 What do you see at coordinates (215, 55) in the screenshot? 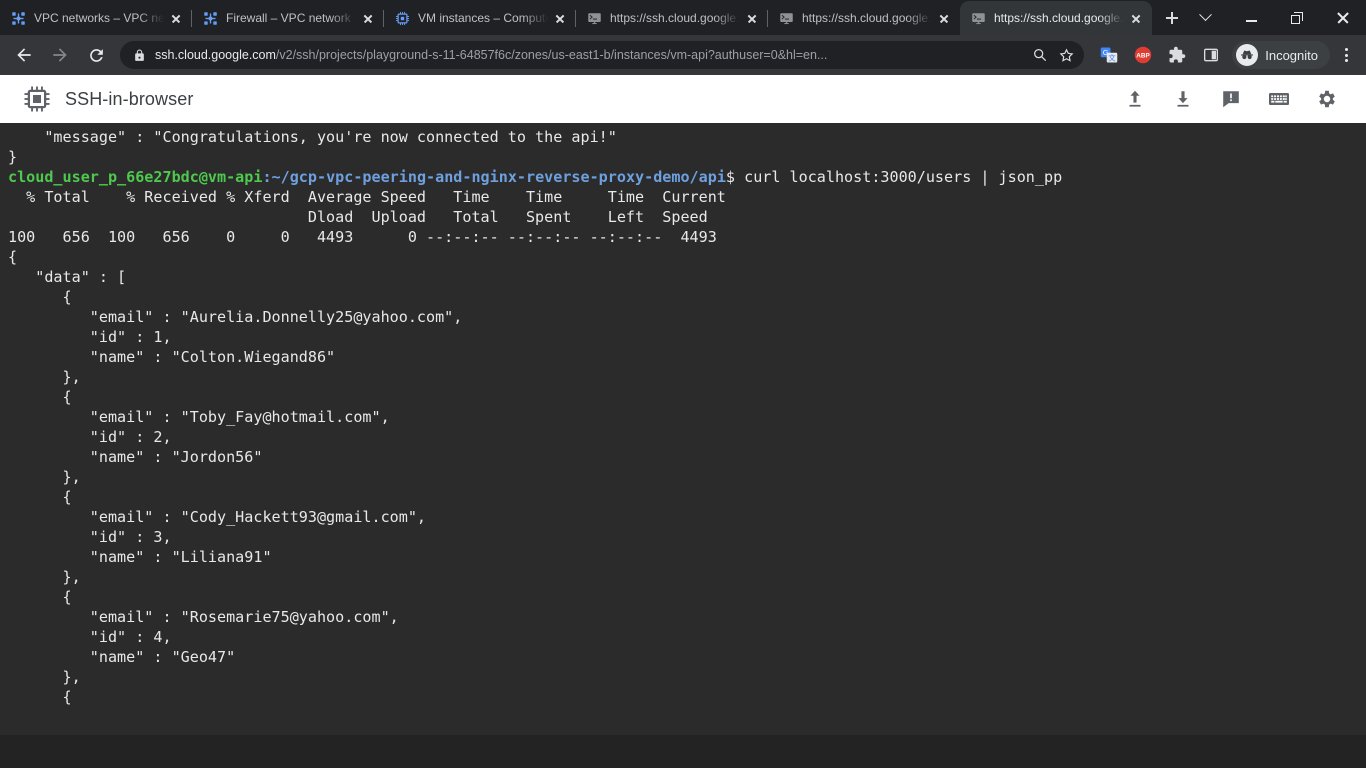
I see `url-domain: ssh.cloud.google.com` at bounding box center [215, 55].